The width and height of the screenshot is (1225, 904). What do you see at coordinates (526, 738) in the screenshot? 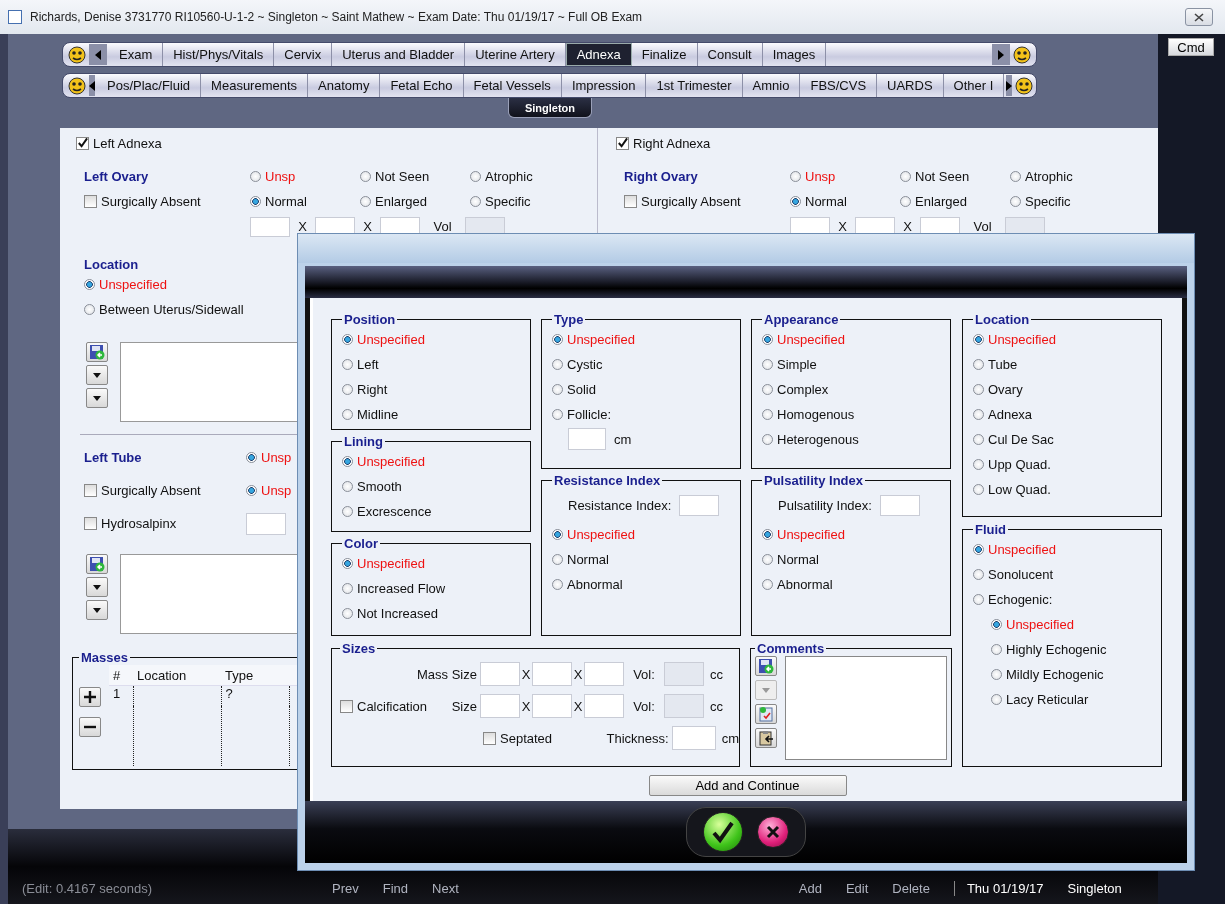
I see `checkbox-label: Septated` at bounding box center [526, 738].